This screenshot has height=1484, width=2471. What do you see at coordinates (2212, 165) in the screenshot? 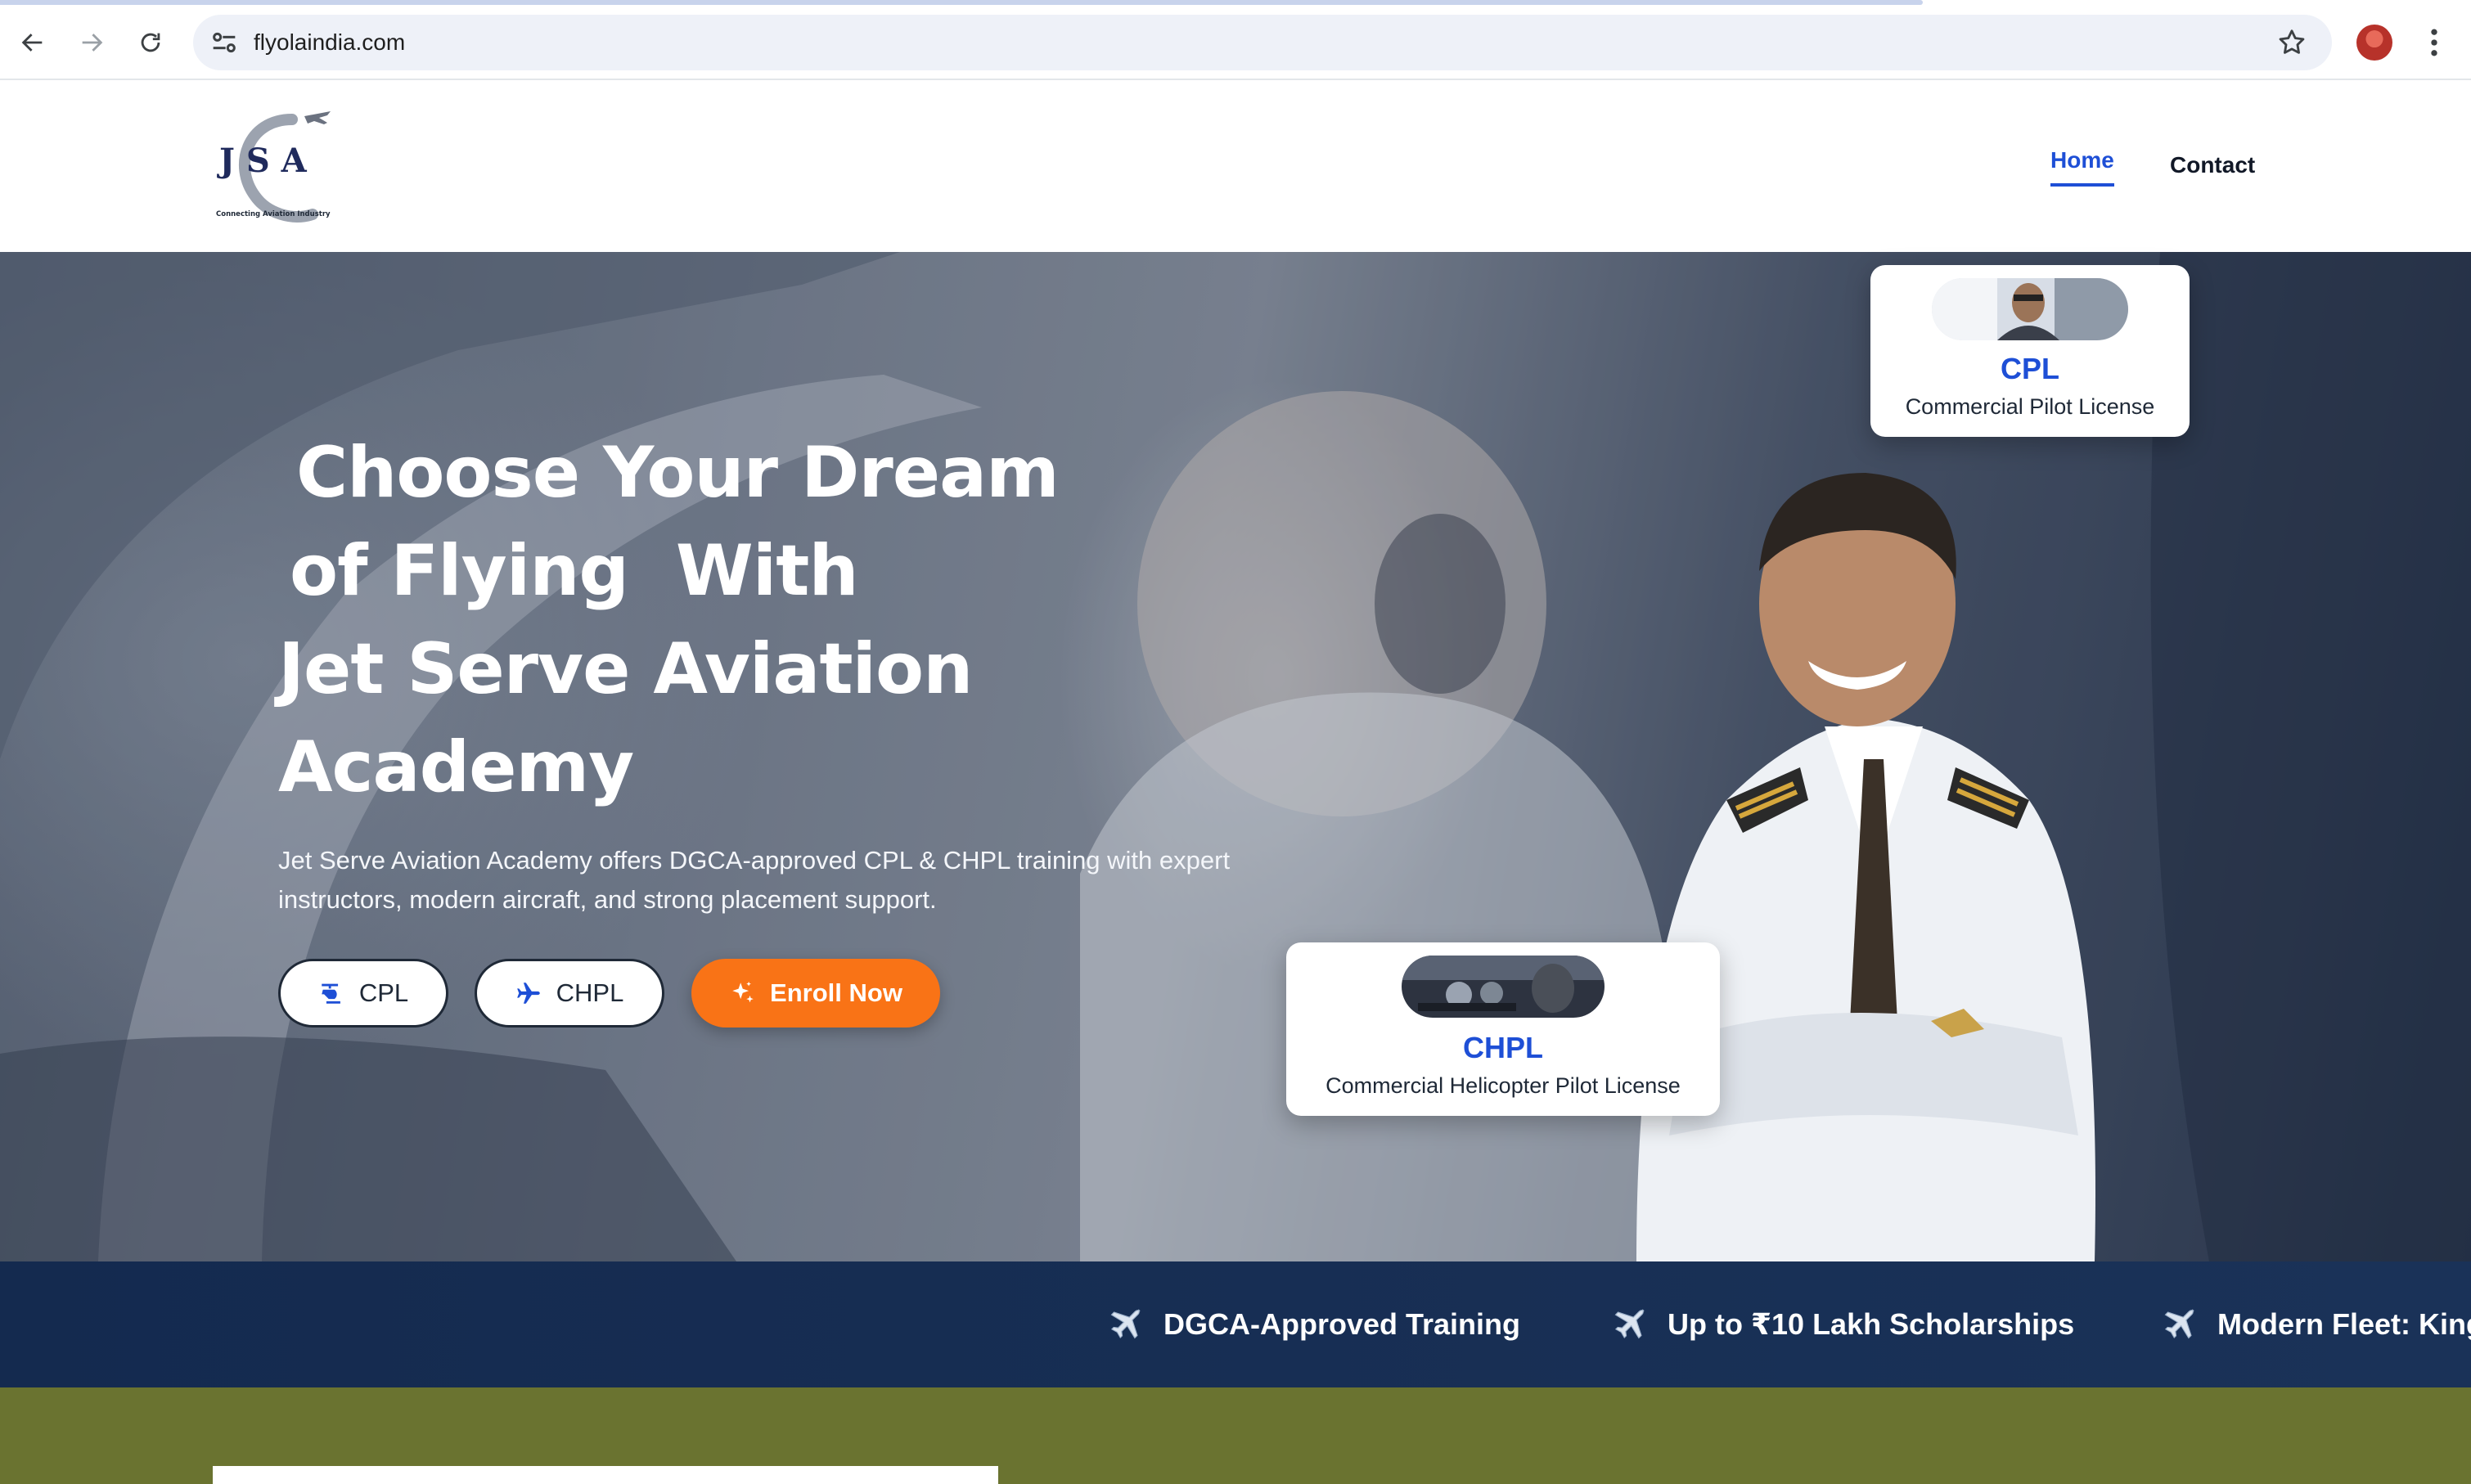
I see `nav-contact-link: Contact` at bounding box center [2212, 165].